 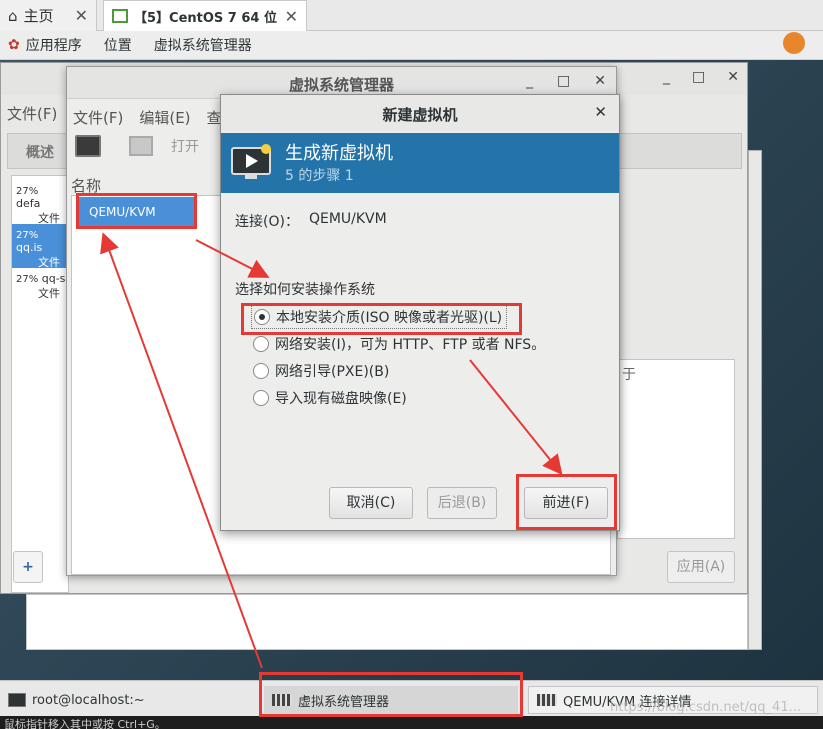 I want to click on arrow-option-to-forward, so click(x=516, y=417).